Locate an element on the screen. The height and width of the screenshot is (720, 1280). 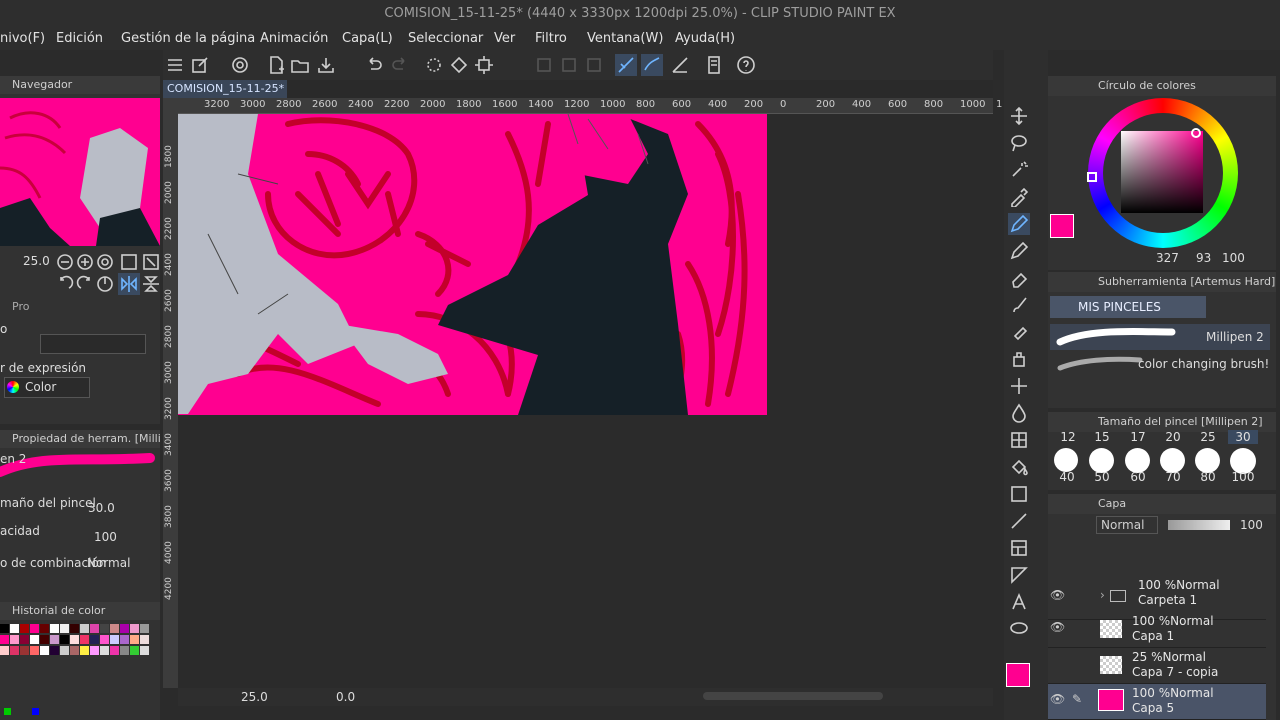
text-icon is located at coordinates (1019, 602).